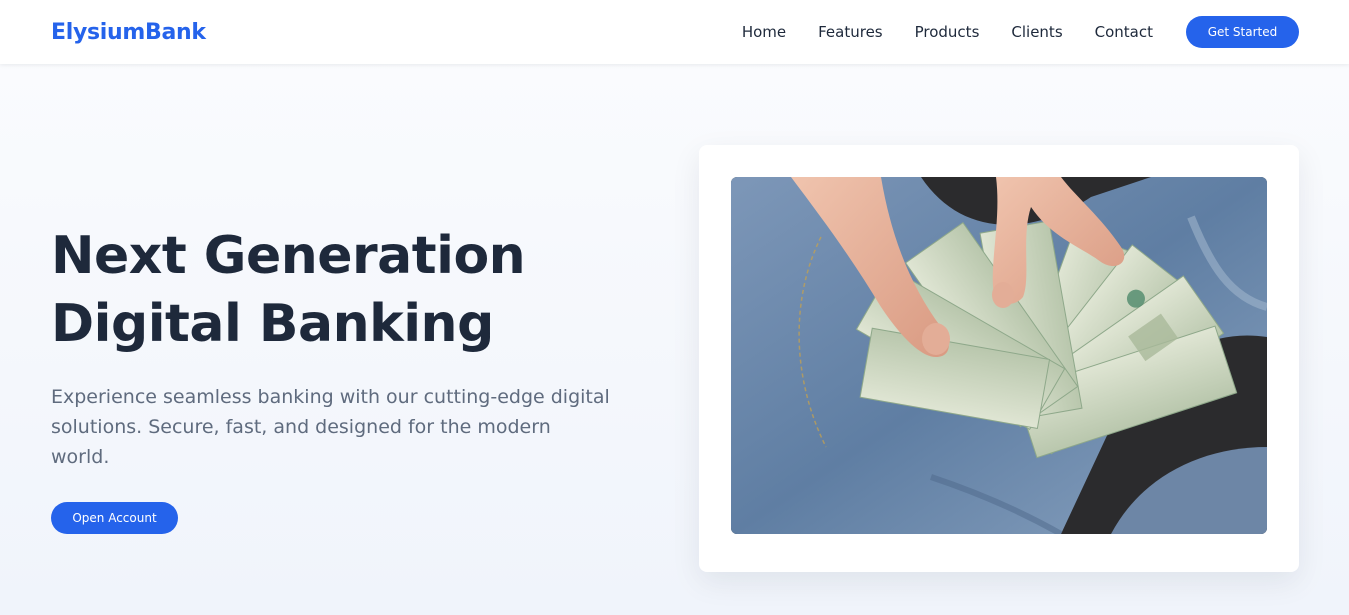  Describe the element at coordinates (1124, 32) in the screenshot. I see `nav-link-contact: Contact` at that location.